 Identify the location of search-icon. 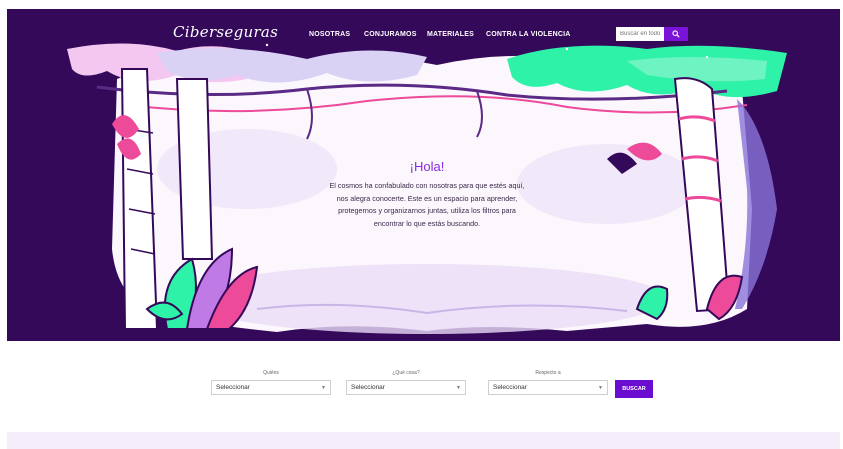
(676, 34).